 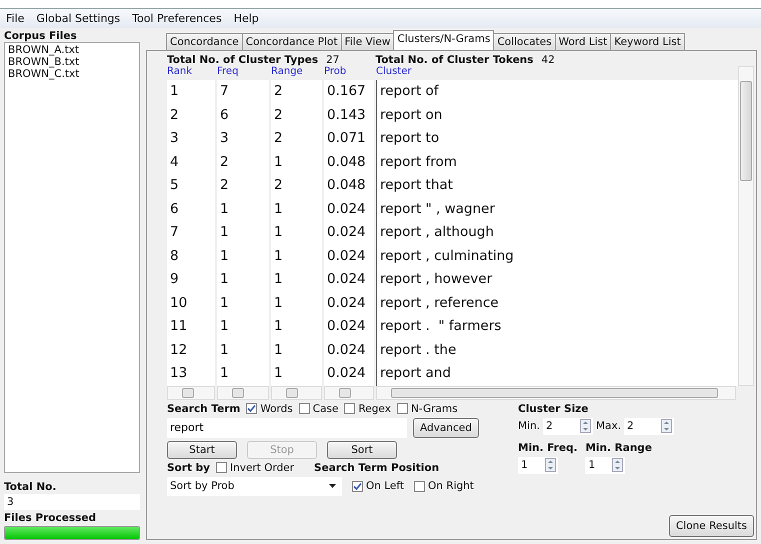 I want to click on checkbox-label: Invert Order, so click(x=262, y=468).